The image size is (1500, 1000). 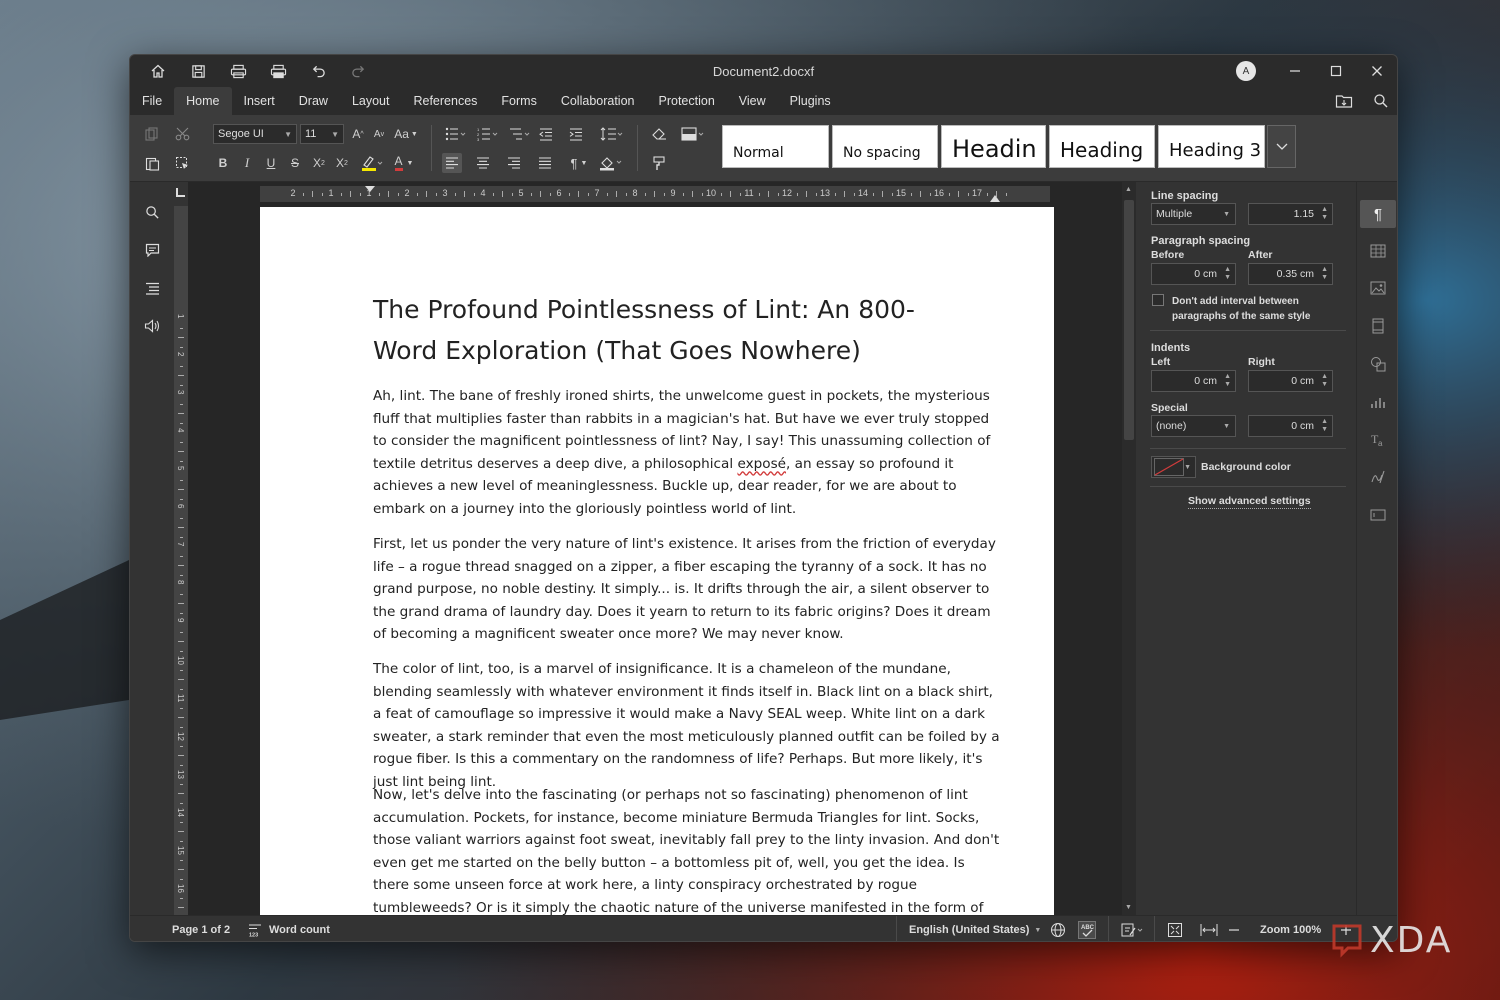 What do you see at coordinates (545, 163) in the screenshot?
I see `justify-button` at bounding box center [545, 163].